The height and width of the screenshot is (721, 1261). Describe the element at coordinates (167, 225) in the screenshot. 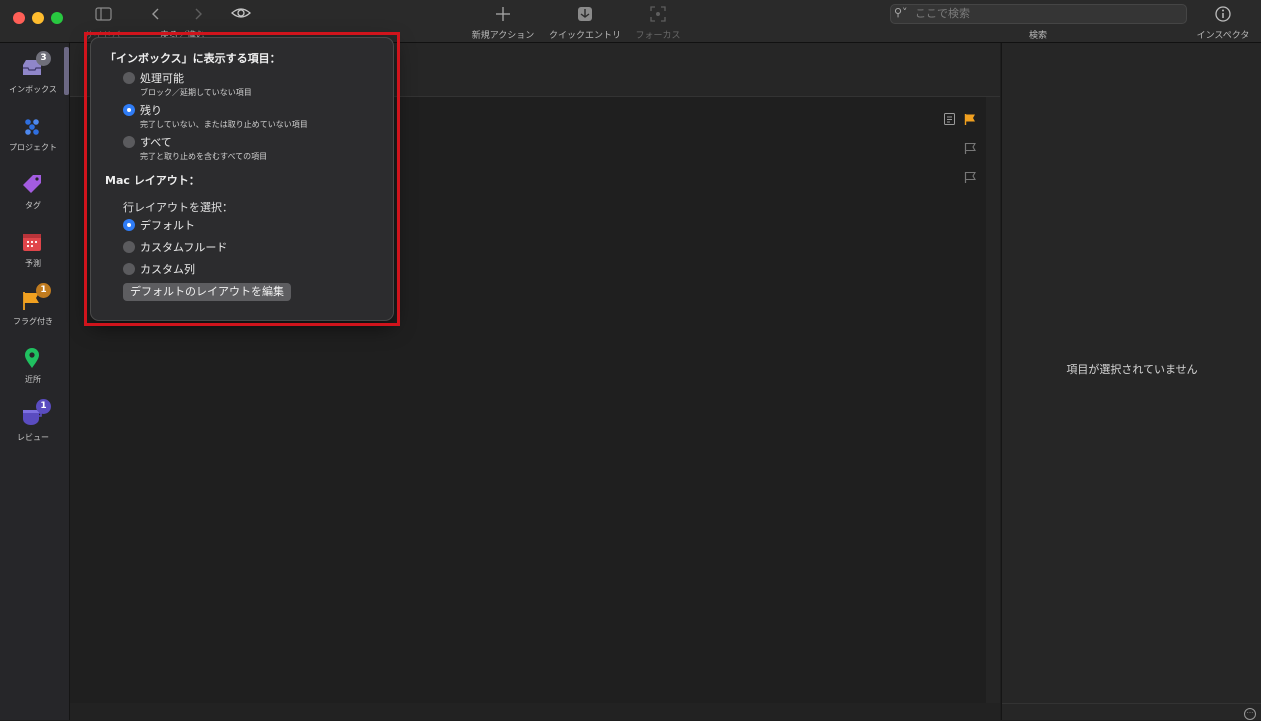

I see `layout-option-label: デフォルト` at that location.